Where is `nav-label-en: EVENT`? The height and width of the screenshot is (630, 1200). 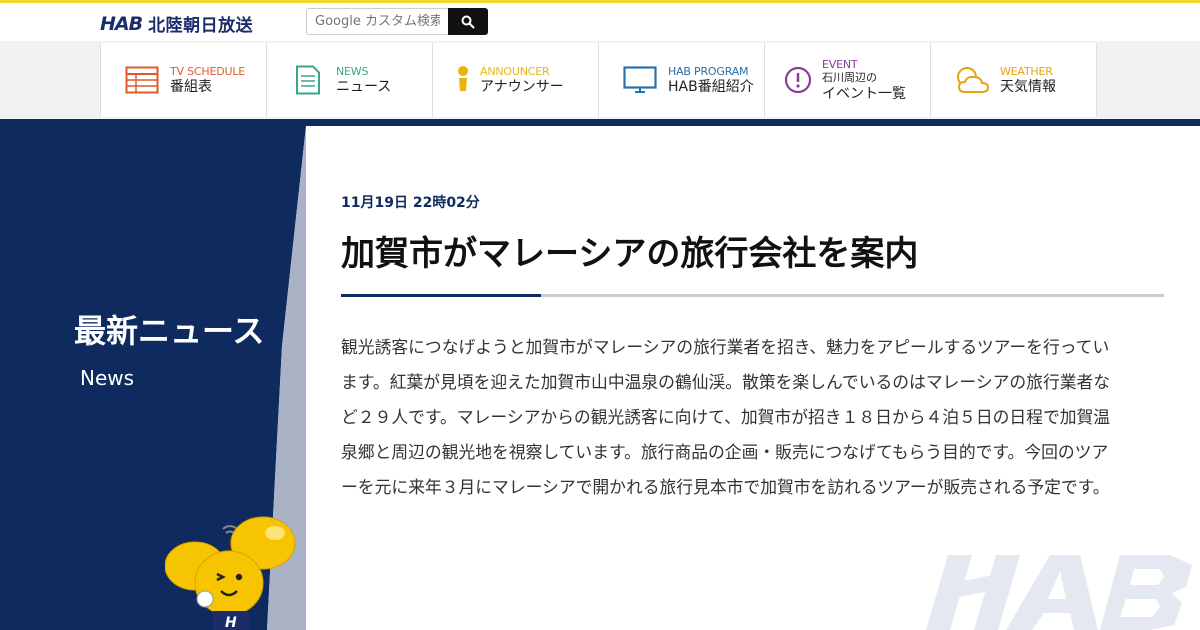
nav-label-en: EVENT is located at coordinates (840, 64).